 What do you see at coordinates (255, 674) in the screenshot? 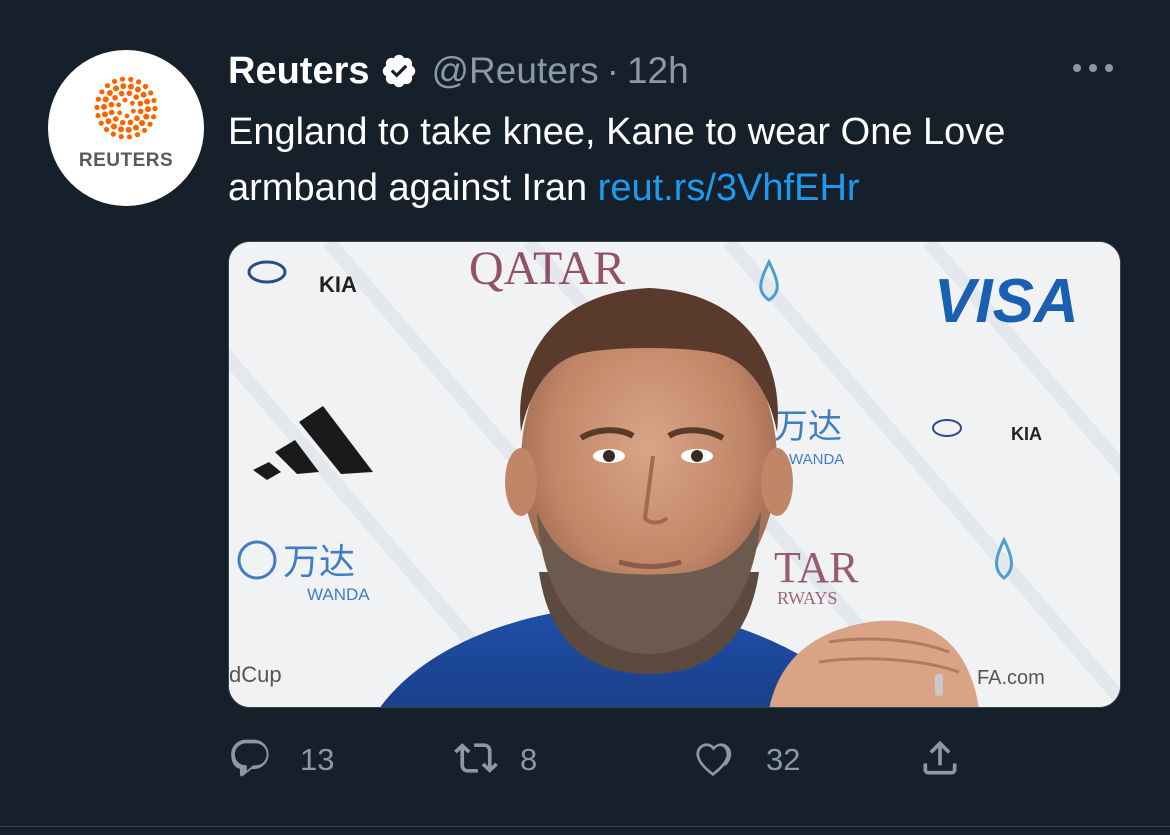
I see `sponsor-worldcup: dCup` at bounding box center [255, 674].